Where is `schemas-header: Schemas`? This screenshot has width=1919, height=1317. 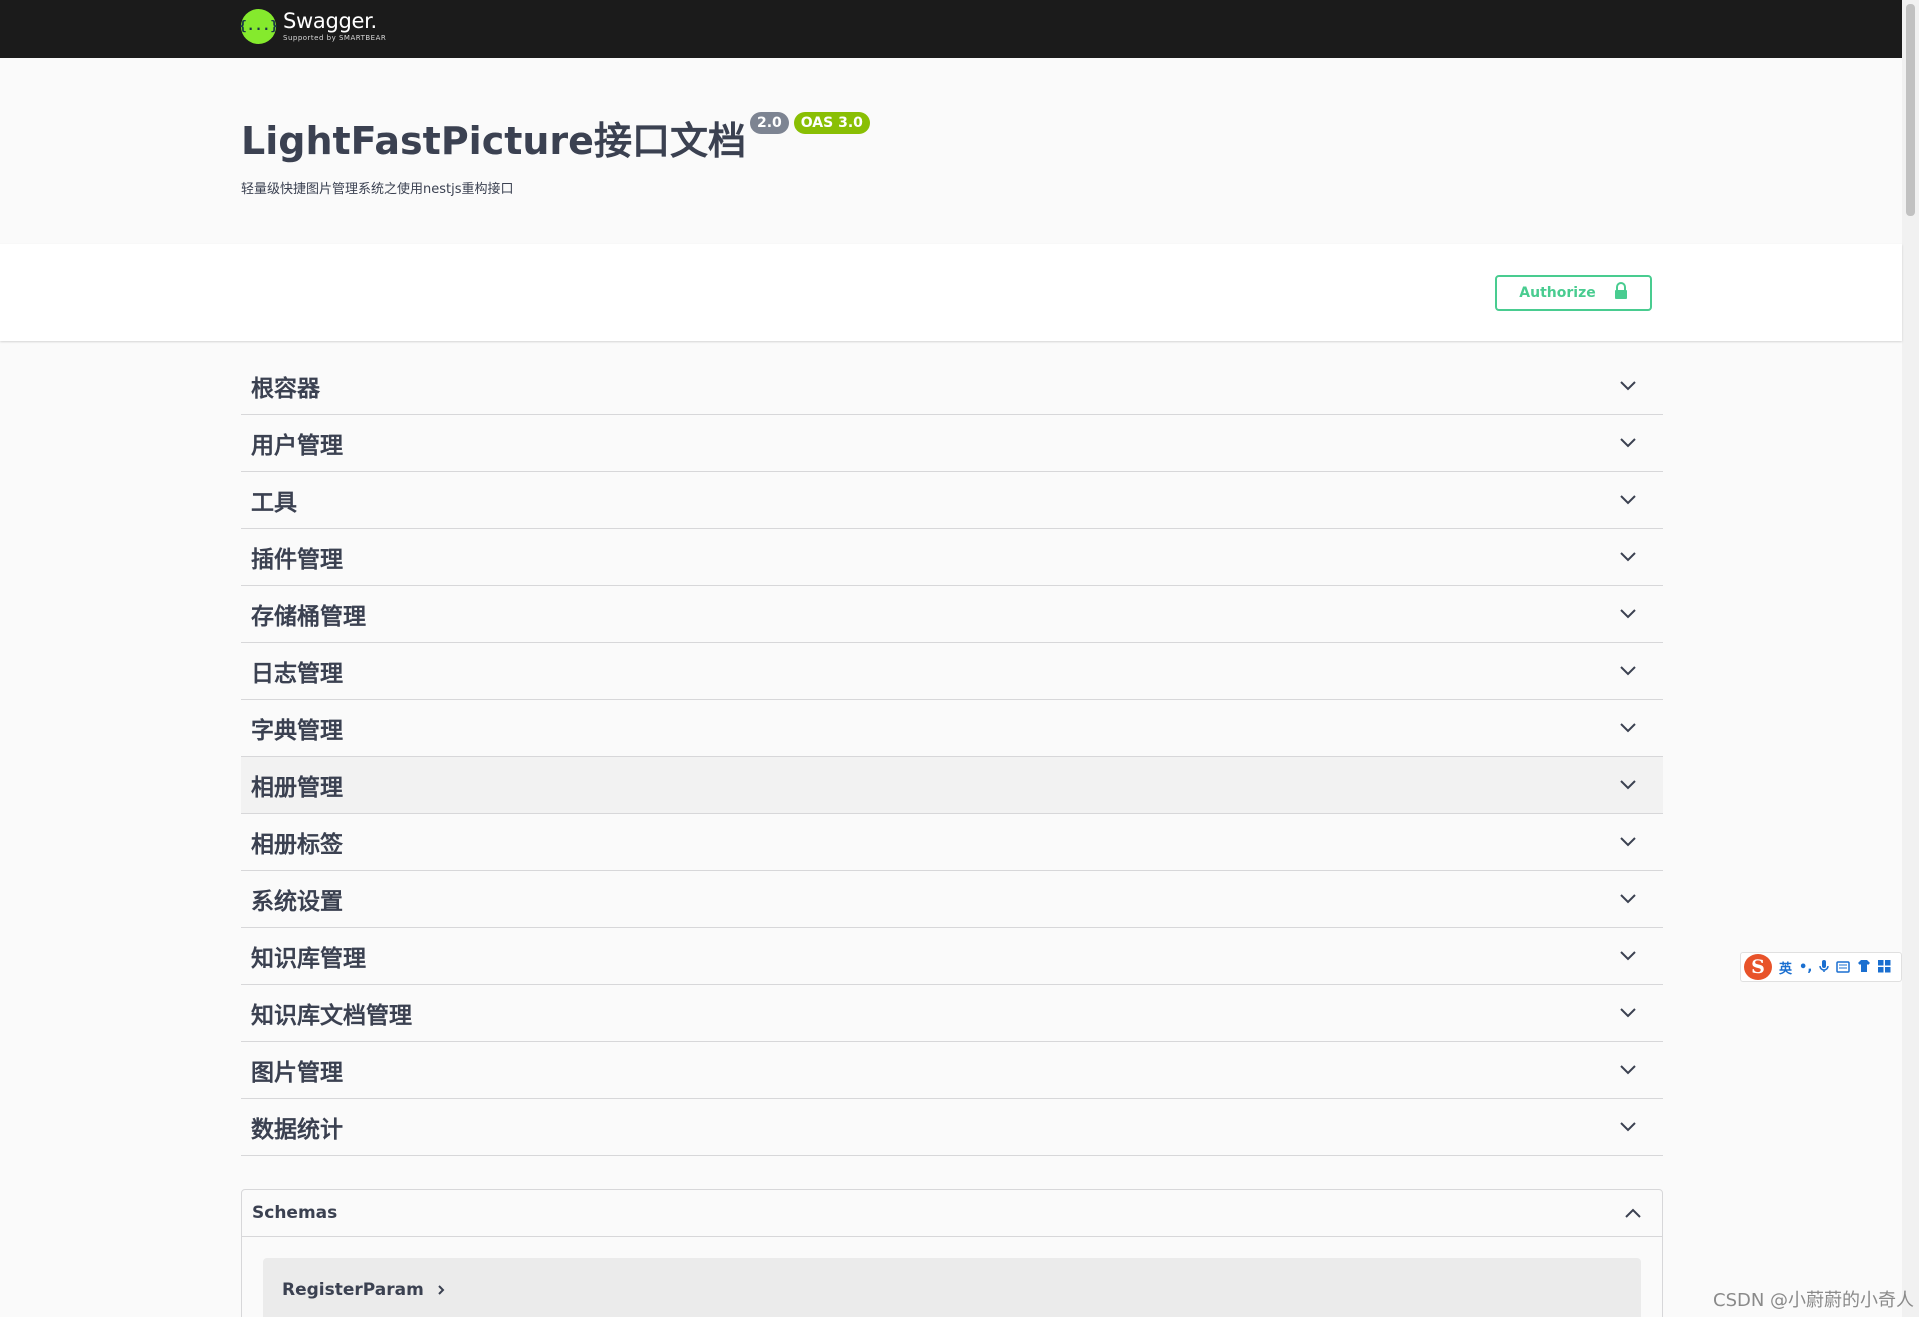
schemas-header: Schemas is located at coordinates (952, 1213).